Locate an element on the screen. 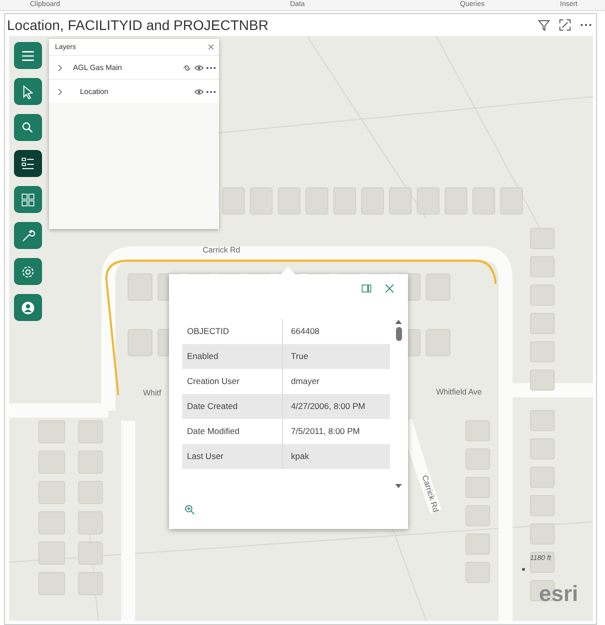 This screenshot has width=605, height=625. field-value-cell-text: 7/5/2011, 8:00 PM is located at coordinates (325, 431).